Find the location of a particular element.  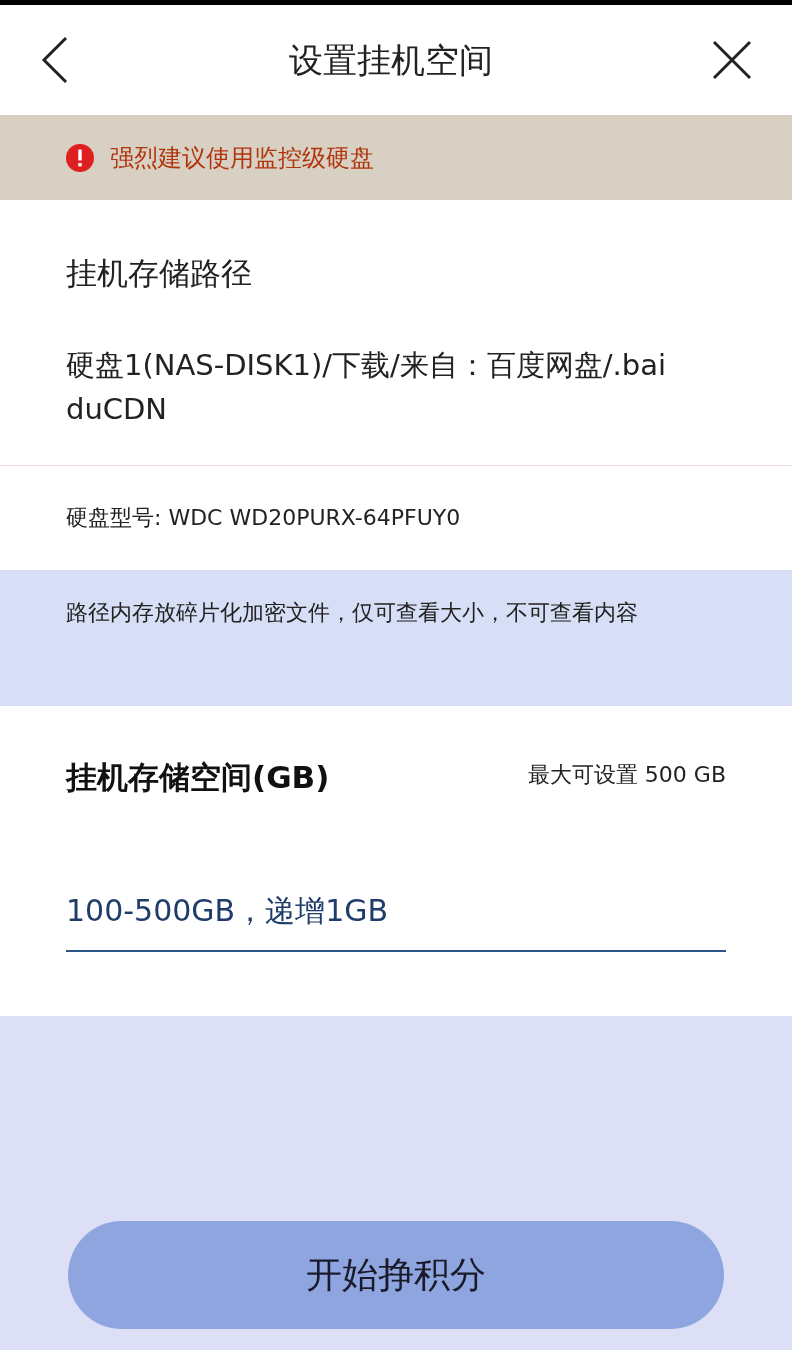

disk-model: 硬盘型号: WDC WD20PURX-64PFUY0 is located at coordinates (263, 518).